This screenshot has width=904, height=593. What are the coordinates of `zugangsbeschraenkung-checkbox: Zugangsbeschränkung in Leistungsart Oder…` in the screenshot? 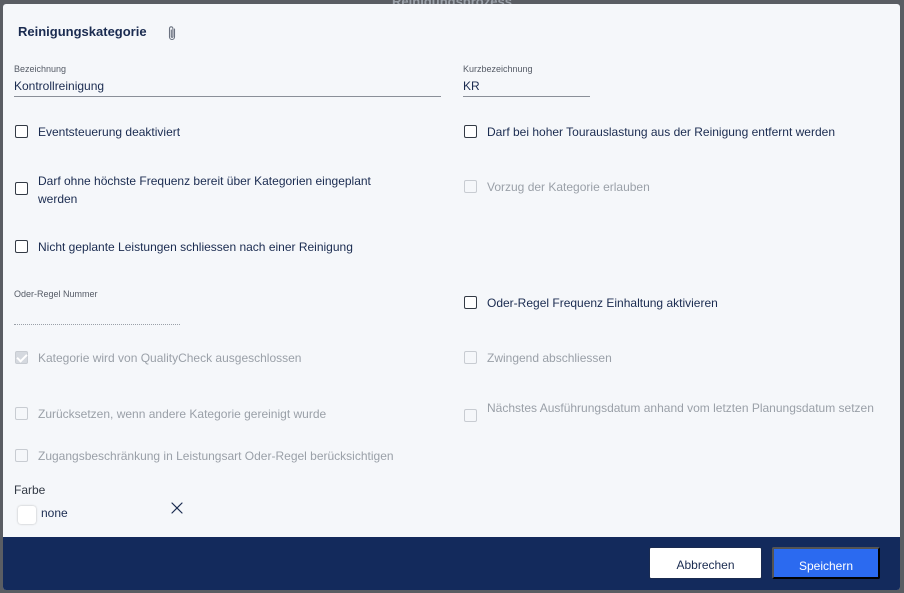 It's located at (235, 456).